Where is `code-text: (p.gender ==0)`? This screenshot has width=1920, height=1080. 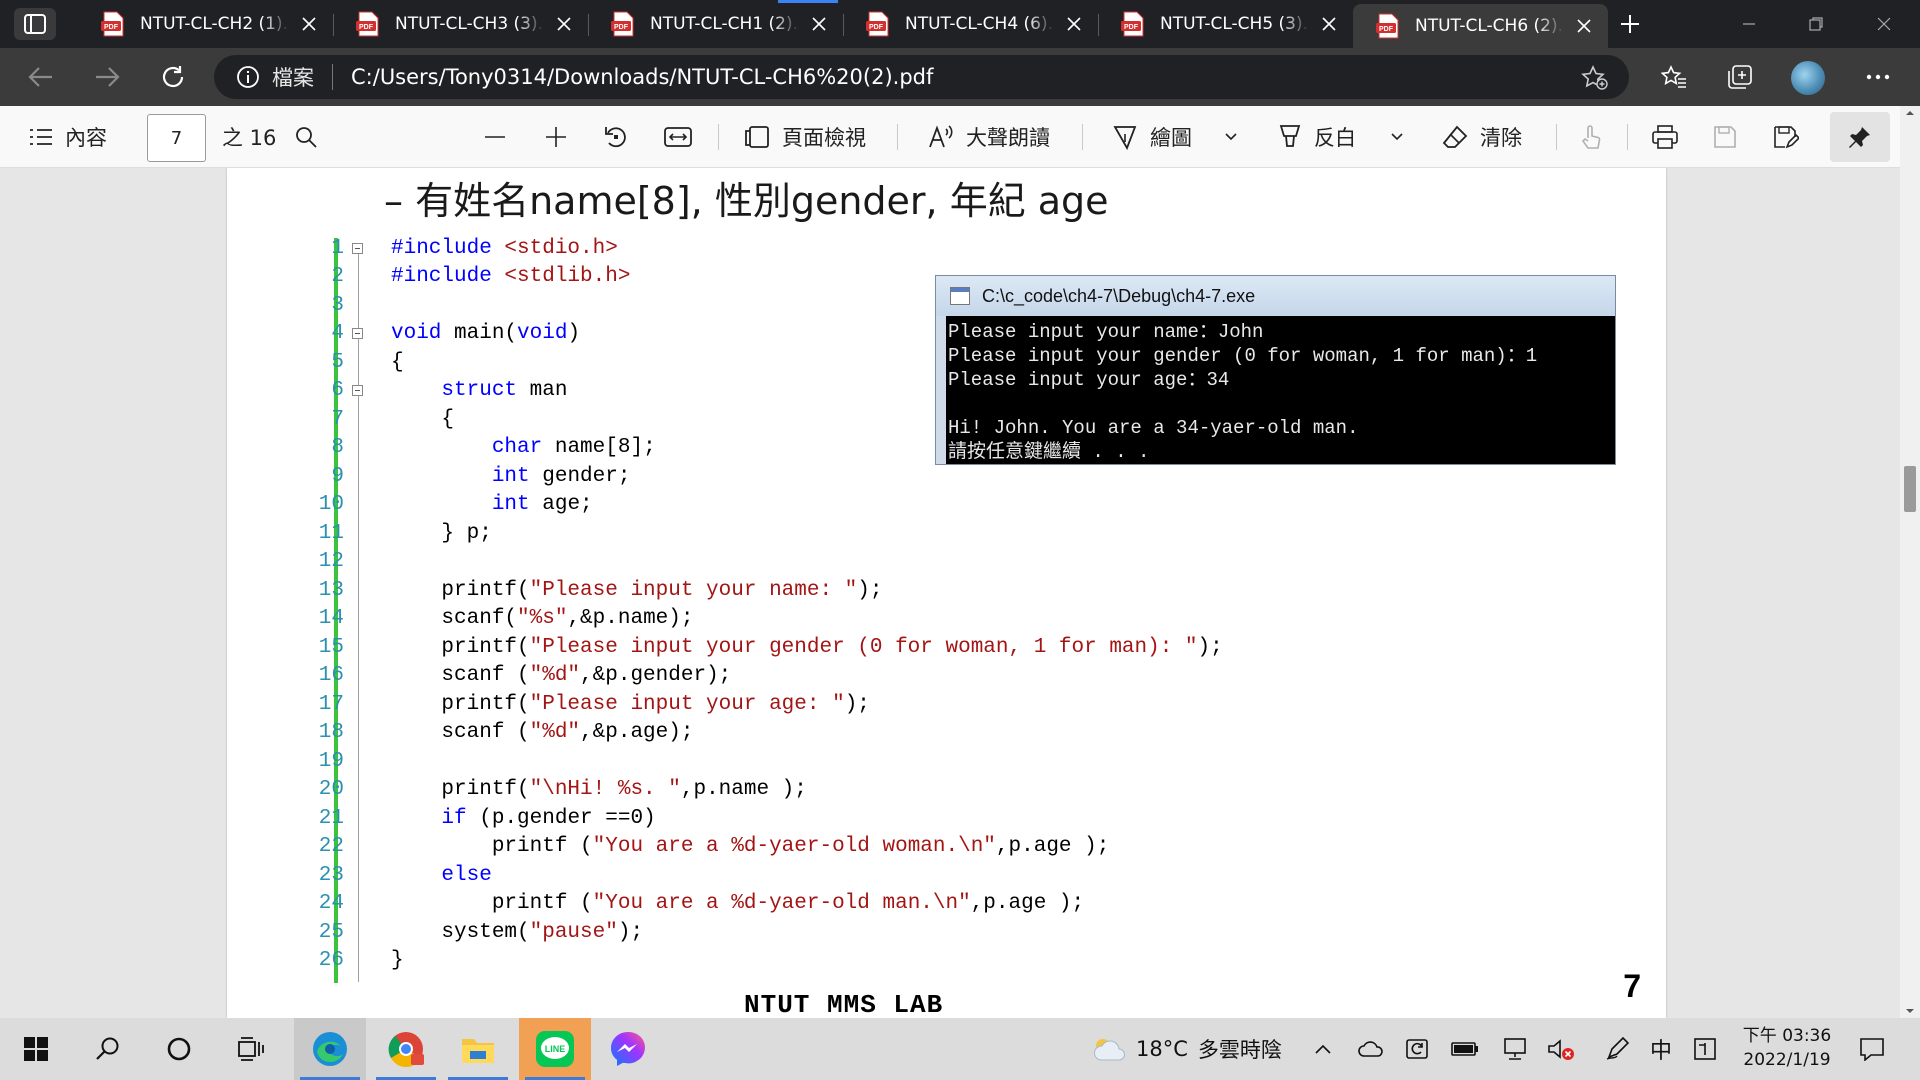
code-text: (p.gender ==0) is located at coordinates (561, 818).